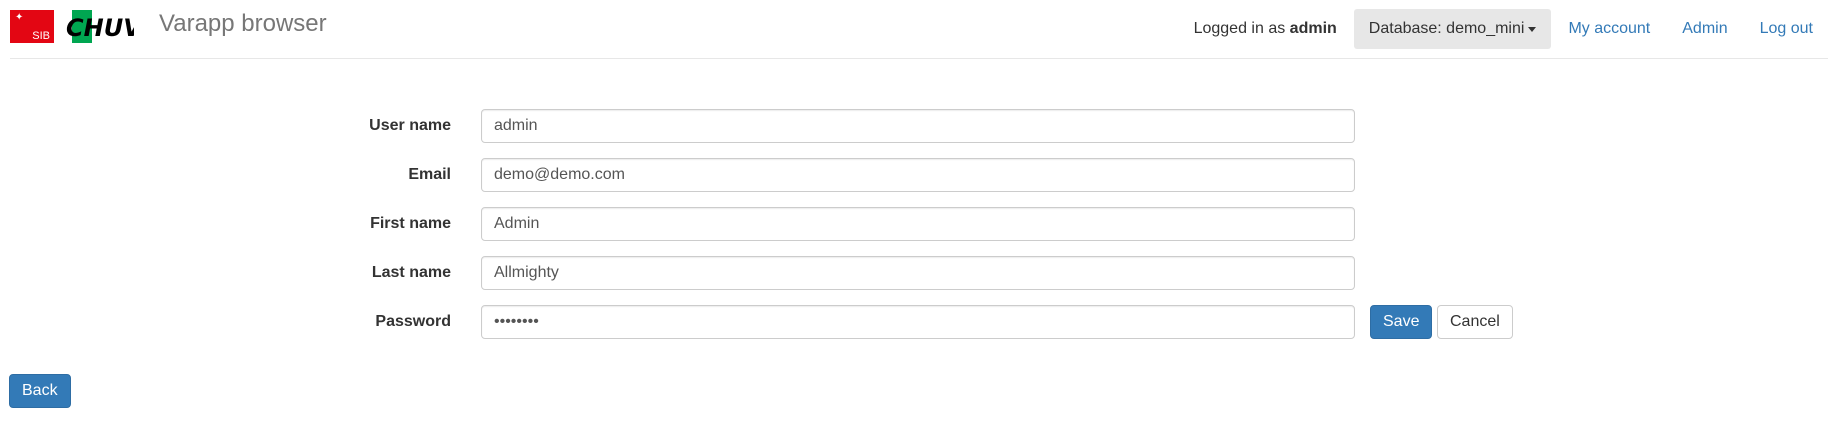 This screenshot has height=433, width=1832. I want to click on cancel-button: Cancel, so click(1475, 322).